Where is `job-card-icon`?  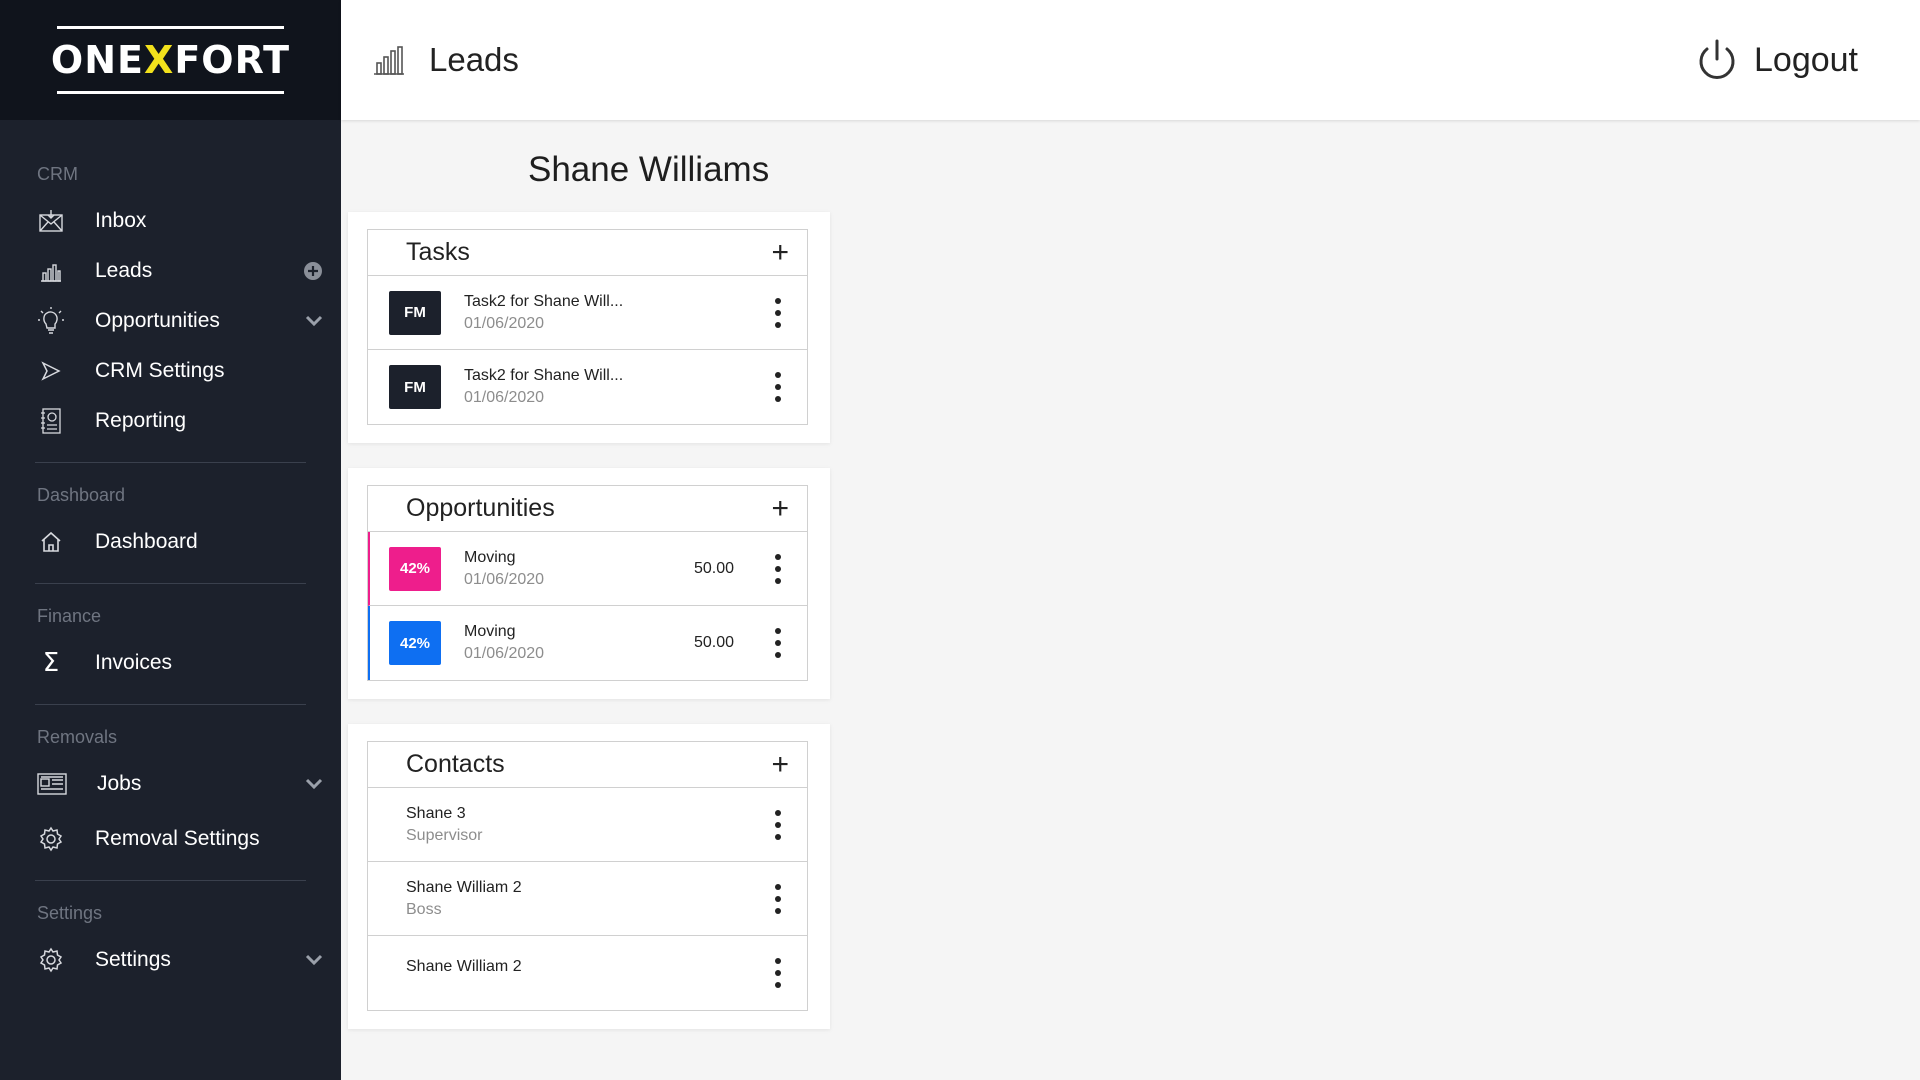
job-card-icon is located at coordinates (52, 784).